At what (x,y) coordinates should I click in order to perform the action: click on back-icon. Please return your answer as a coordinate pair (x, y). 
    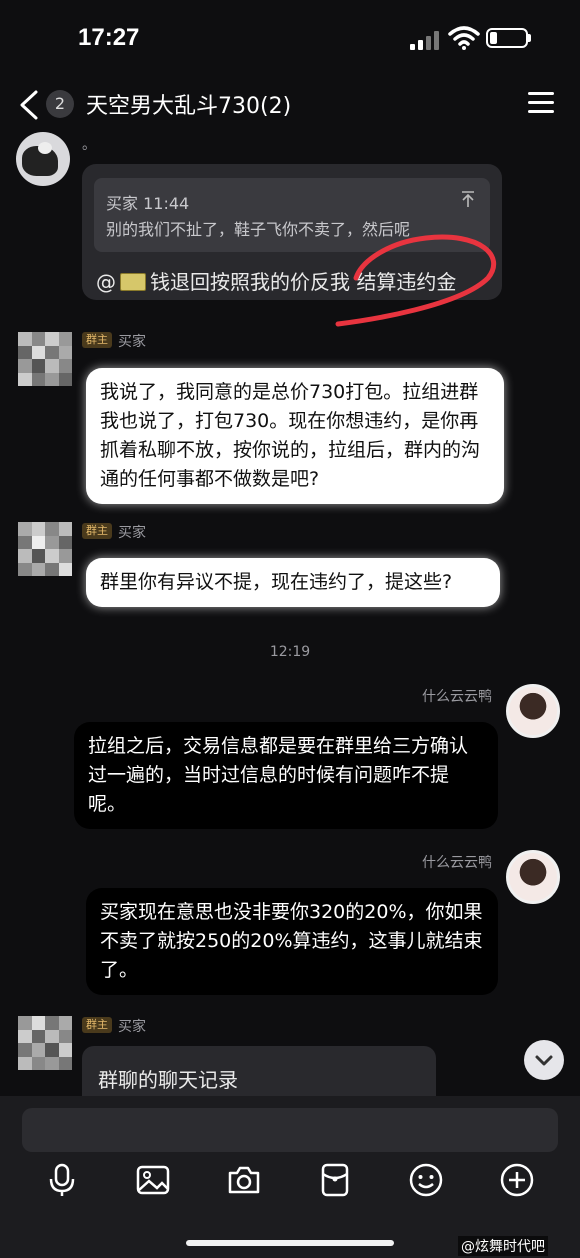
    Looking at the image, I should click on (30, 105).